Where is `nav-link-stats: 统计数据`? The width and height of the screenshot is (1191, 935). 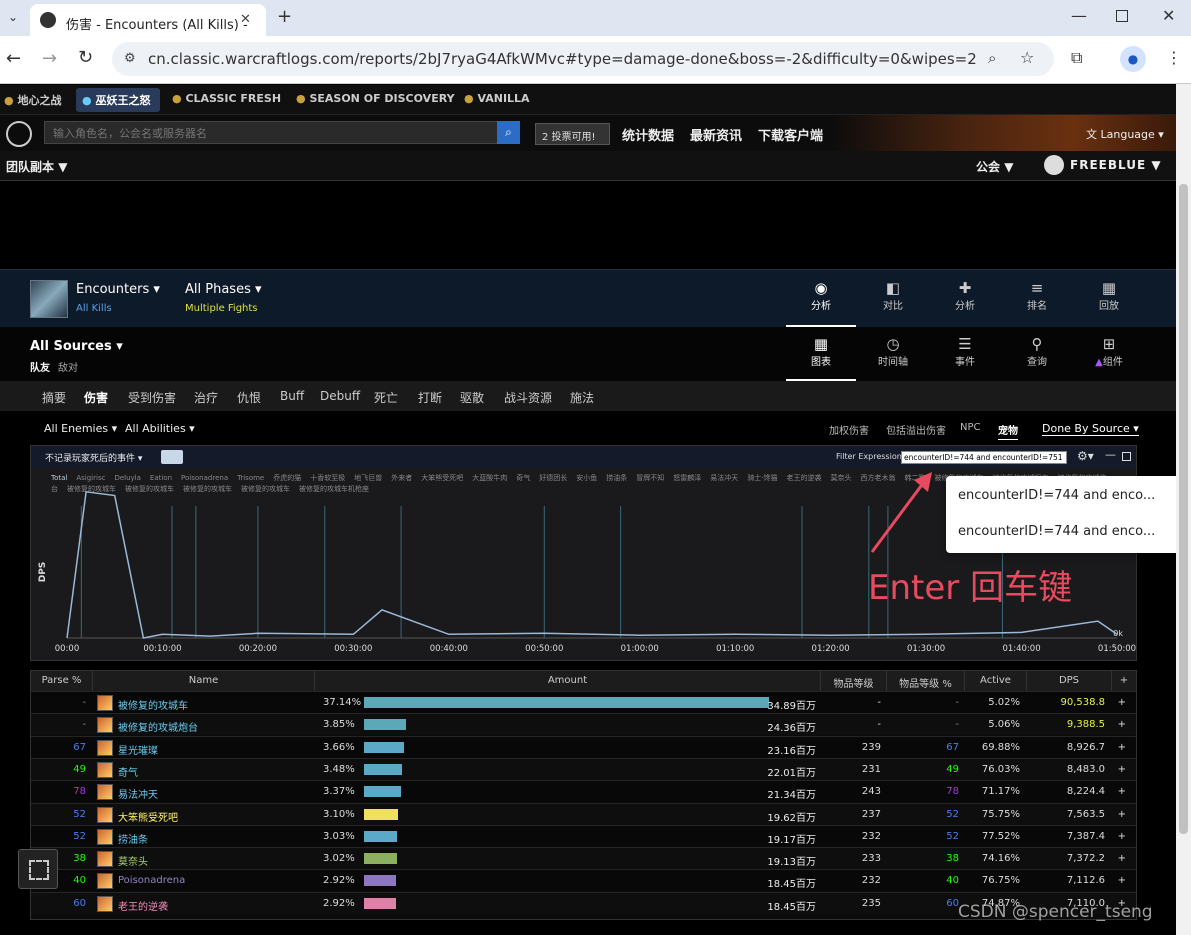
nav-link-stats: 统计数据 is located at coordinates (648, 134).